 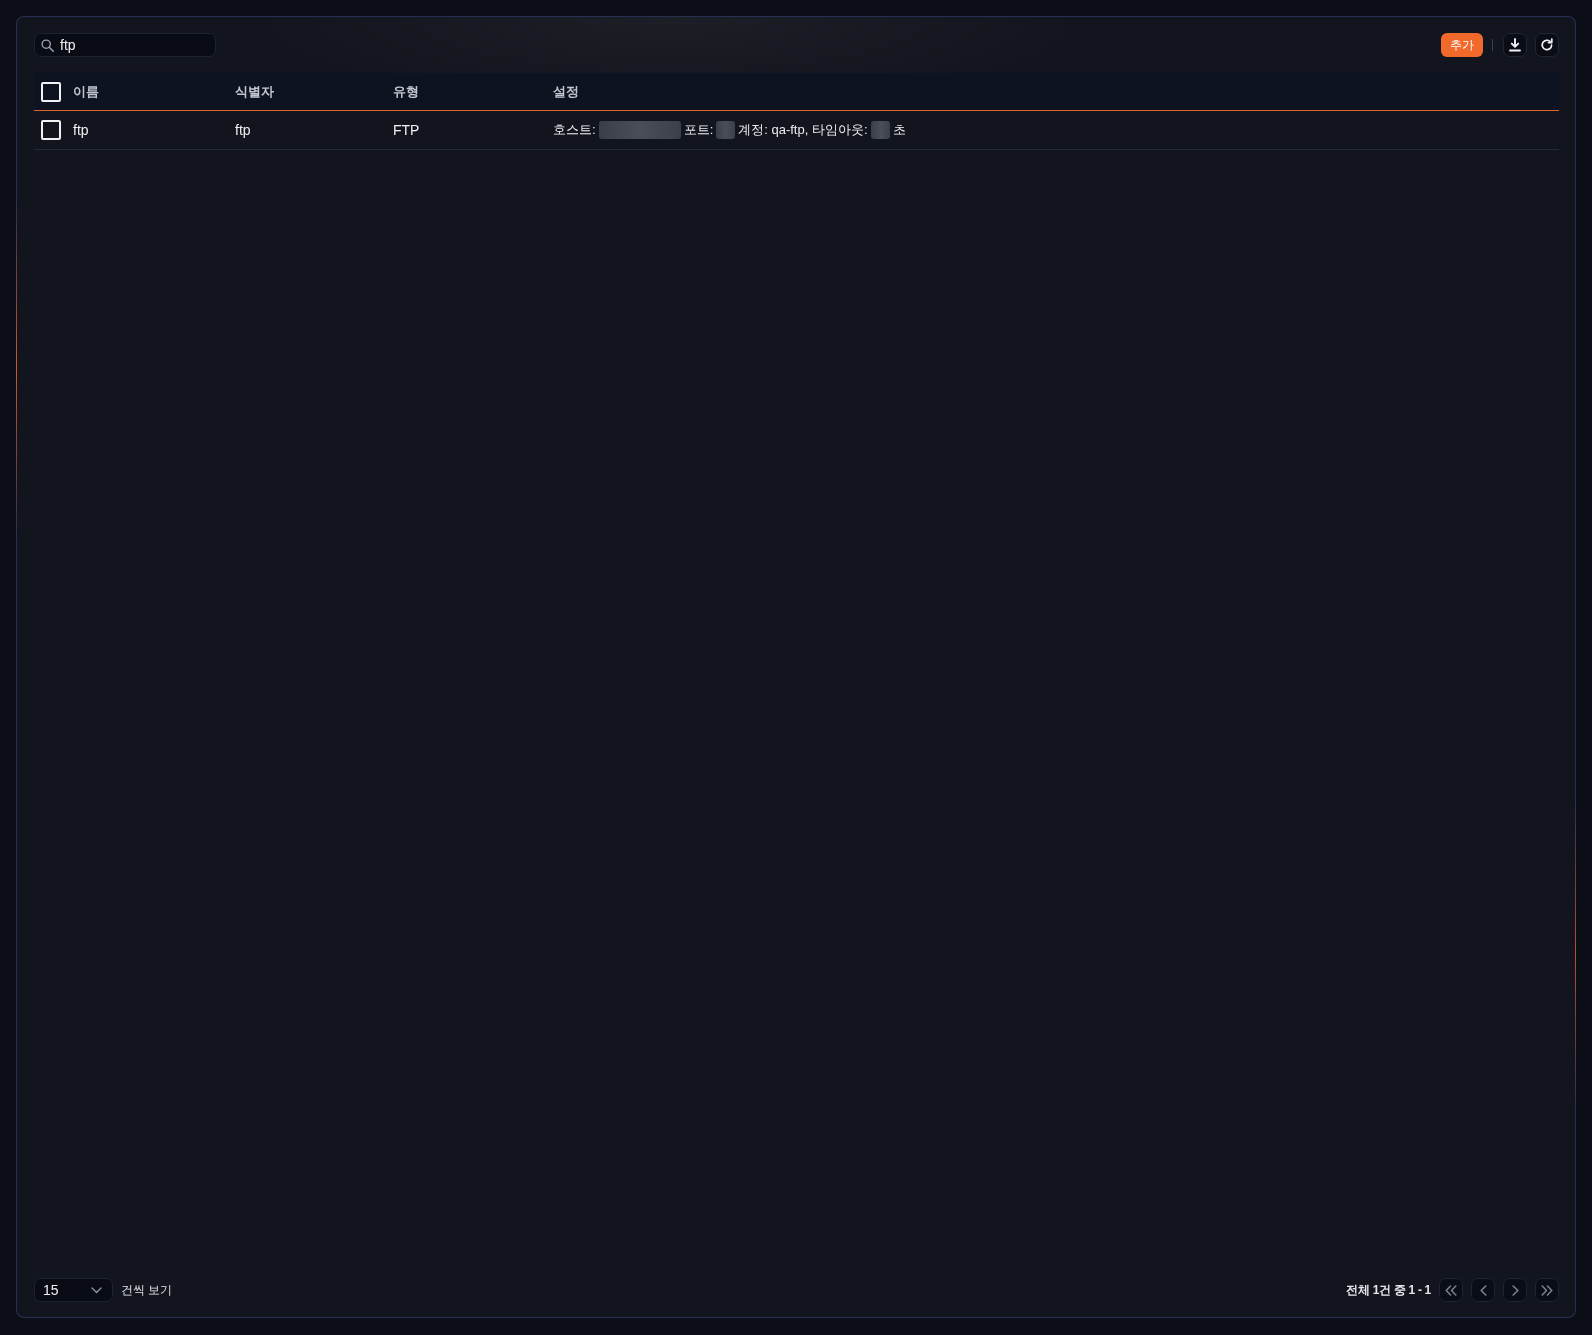 I want to click on search-field: ftp, so click(x=125, y=45).